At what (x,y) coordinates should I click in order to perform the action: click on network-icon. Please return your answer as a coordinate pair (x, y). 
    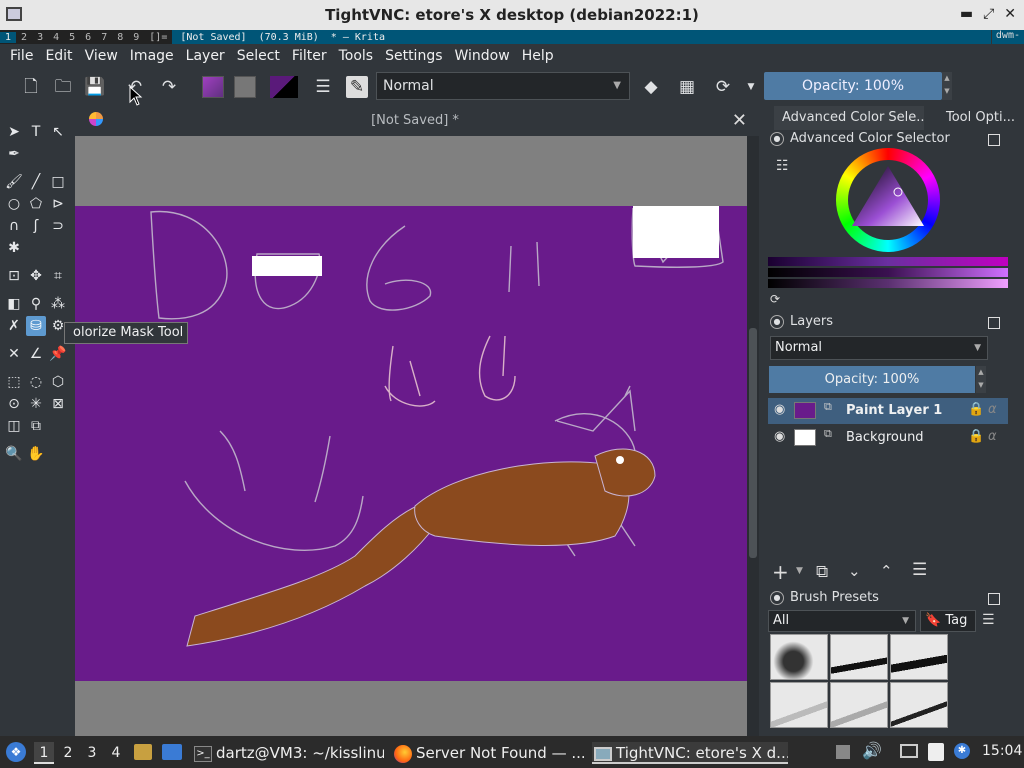
    Looking at the image, I should click on (909, 751).